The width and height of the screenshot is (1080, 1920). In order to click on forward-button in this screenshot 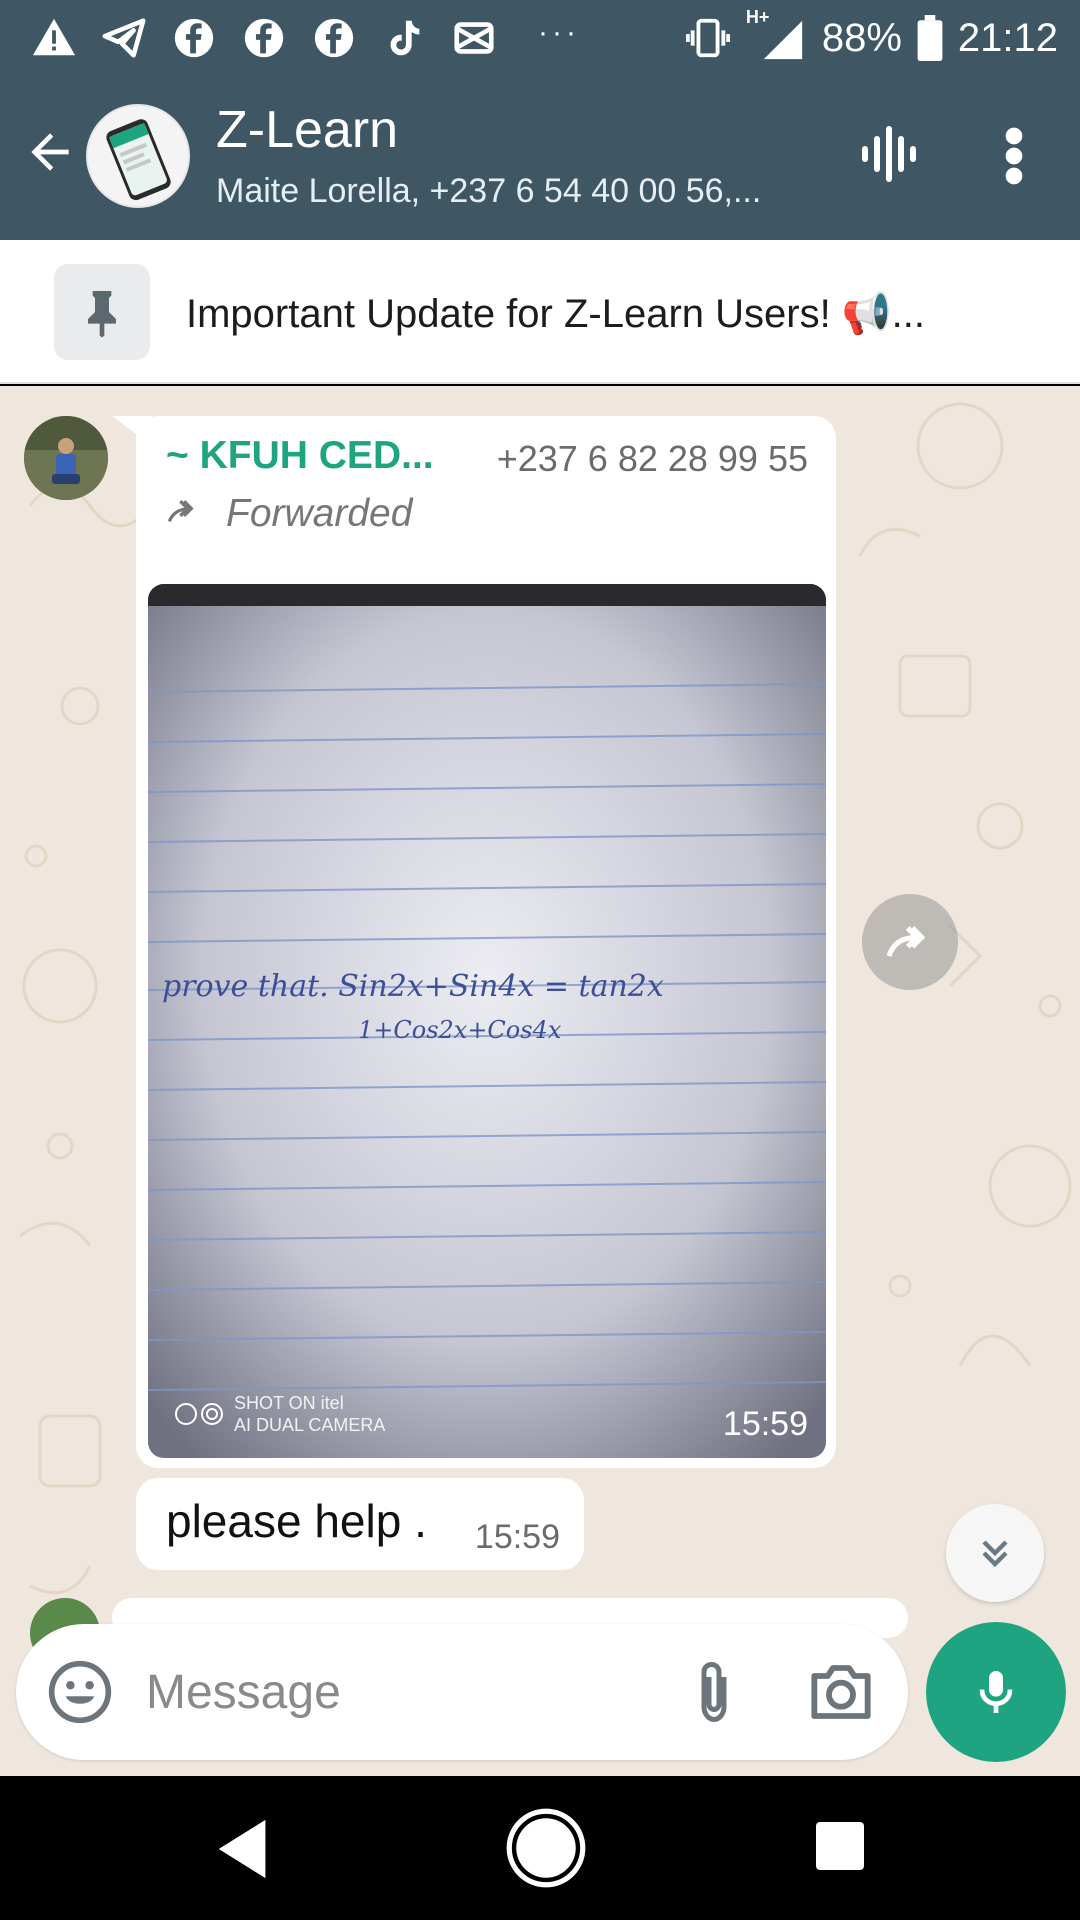, I will do `click(910, 942)`.